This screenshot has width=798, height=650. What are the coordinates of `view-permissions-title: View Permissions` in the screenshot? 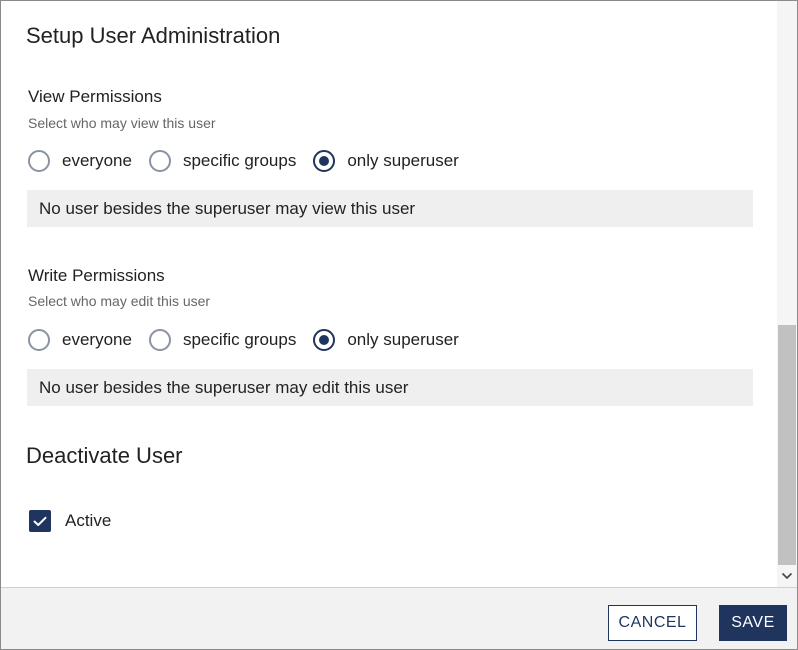 It's located at (95, 96).